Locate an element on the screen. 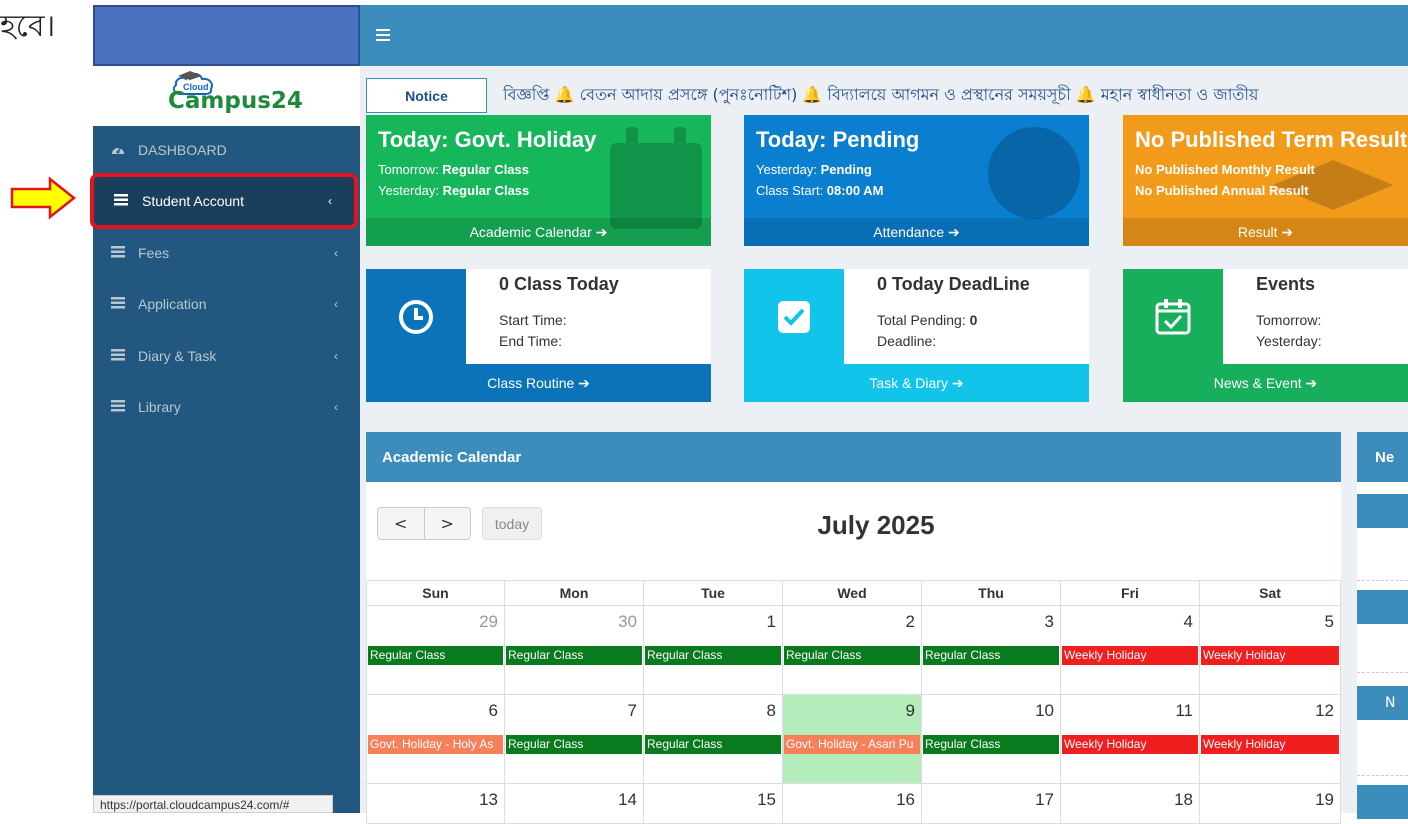  calendar-day-cell: 17 is located at coordinates (991, 804).